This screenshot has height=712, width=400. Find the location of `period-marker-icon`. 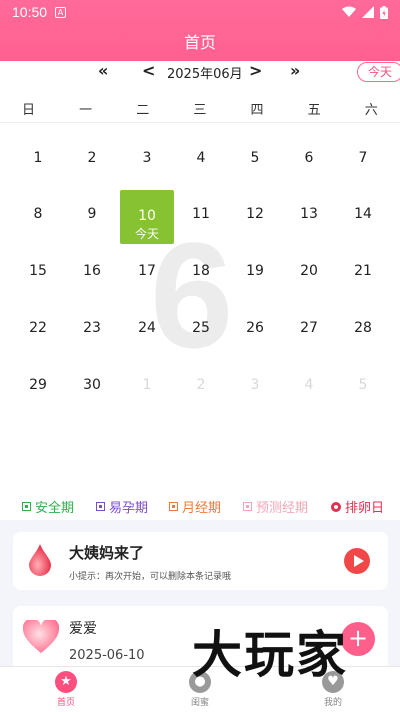

period-marker-icon is located at coordinates (173, 506).